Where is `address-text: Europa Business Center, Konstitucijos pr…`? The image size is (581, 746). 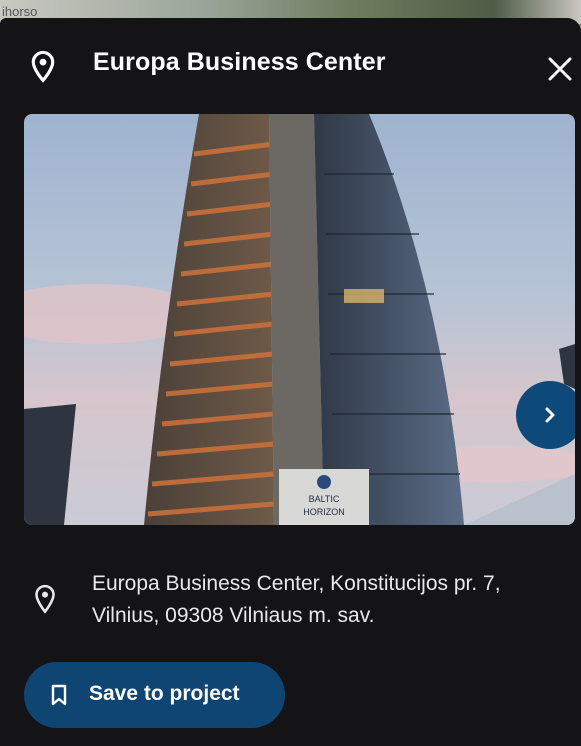
address-text: Europa Business Center, Konstitucijos pr… is located at coordinates (296, 599).